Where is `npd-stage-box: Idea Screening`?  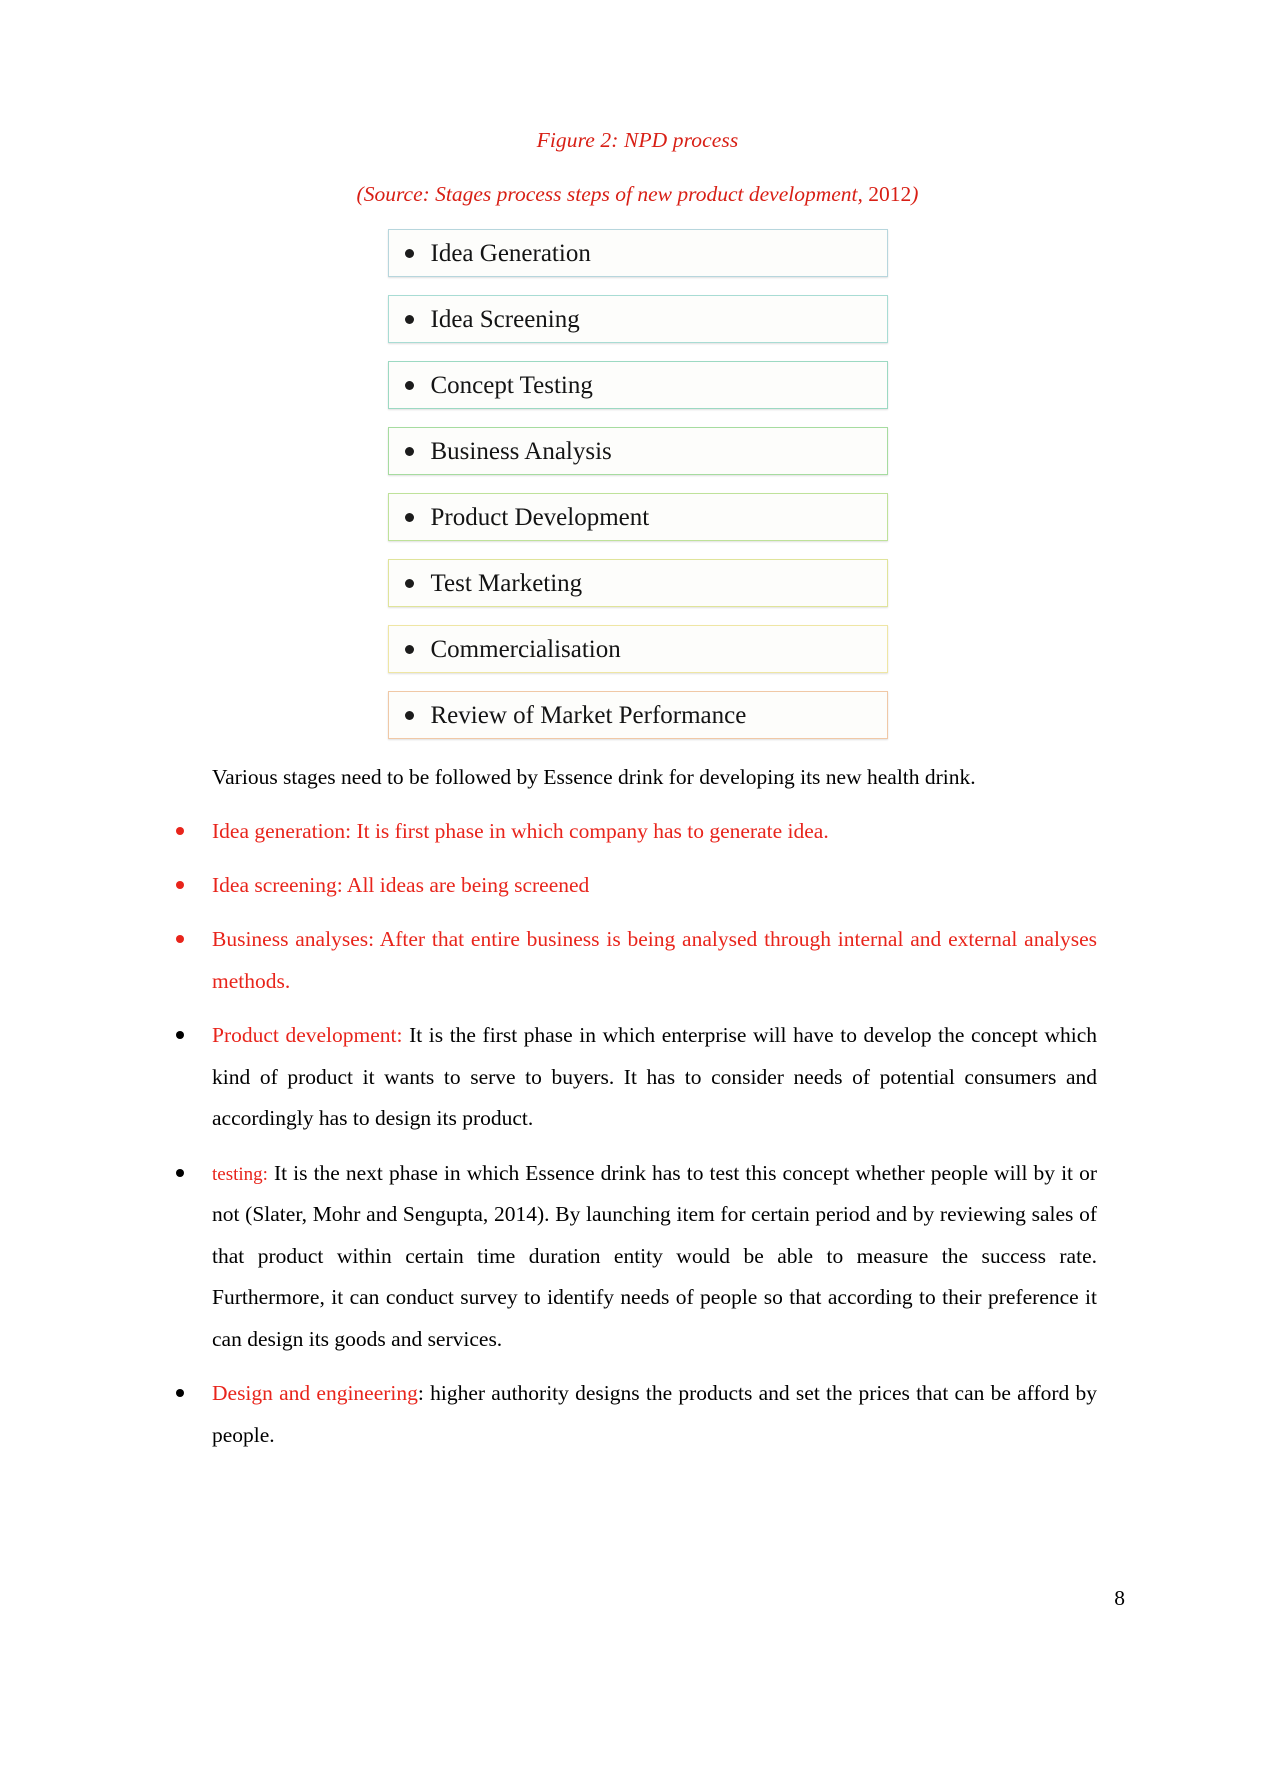
npd-stage-box: Idea Screening is located at coordinates (637, 319).